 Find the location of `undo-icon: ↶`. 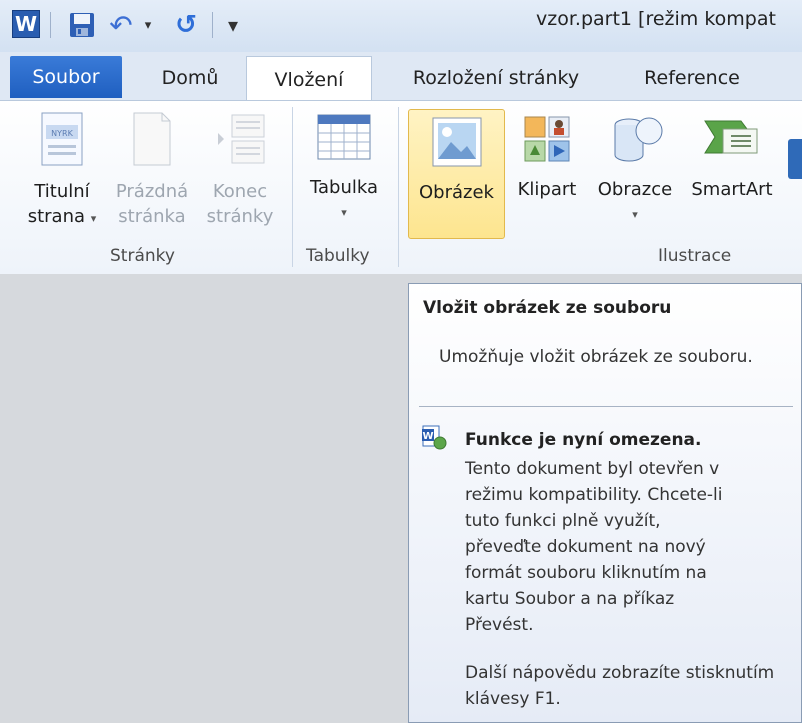

undo-icon: ↶ is located at coordinates (121, 25).